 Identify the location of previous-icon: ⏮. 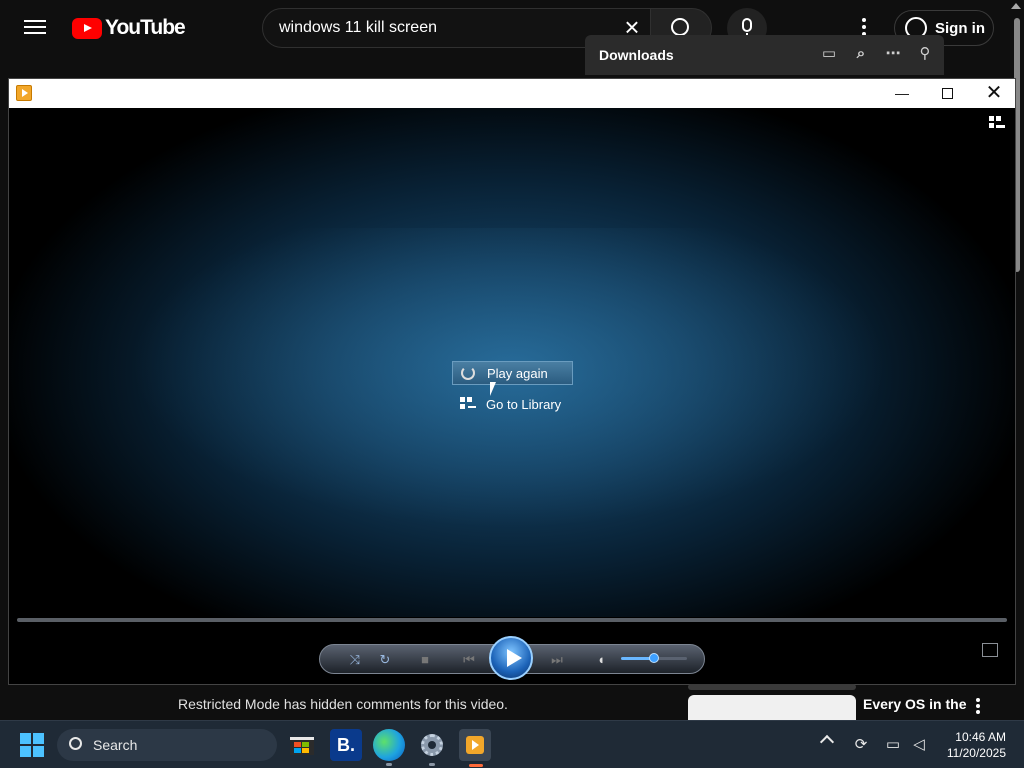
(469, 660).